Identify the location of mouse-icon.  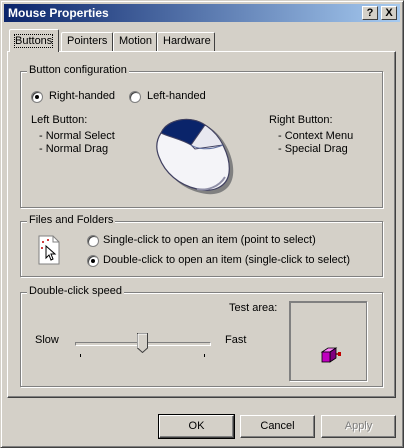
(195, 156).